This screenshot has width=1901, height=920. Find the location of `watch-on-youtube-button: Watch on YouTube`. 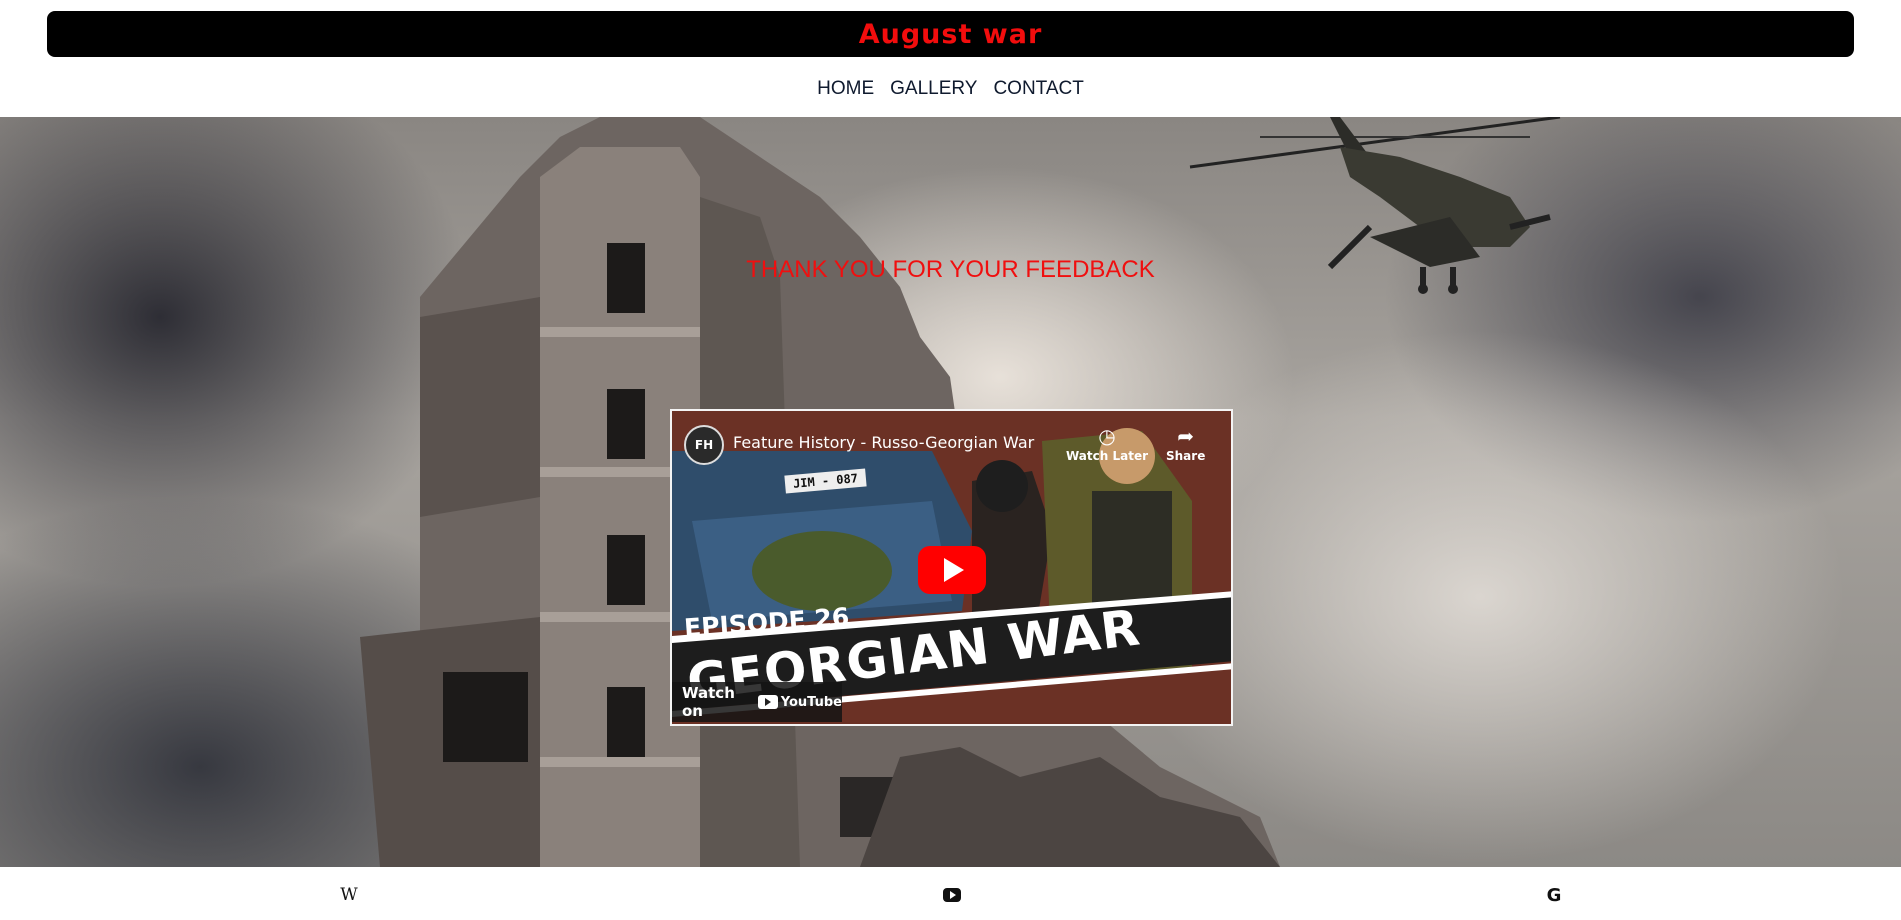

watch-on-youtube-button: Watch on YouTube is located at coordinates (757, 702).